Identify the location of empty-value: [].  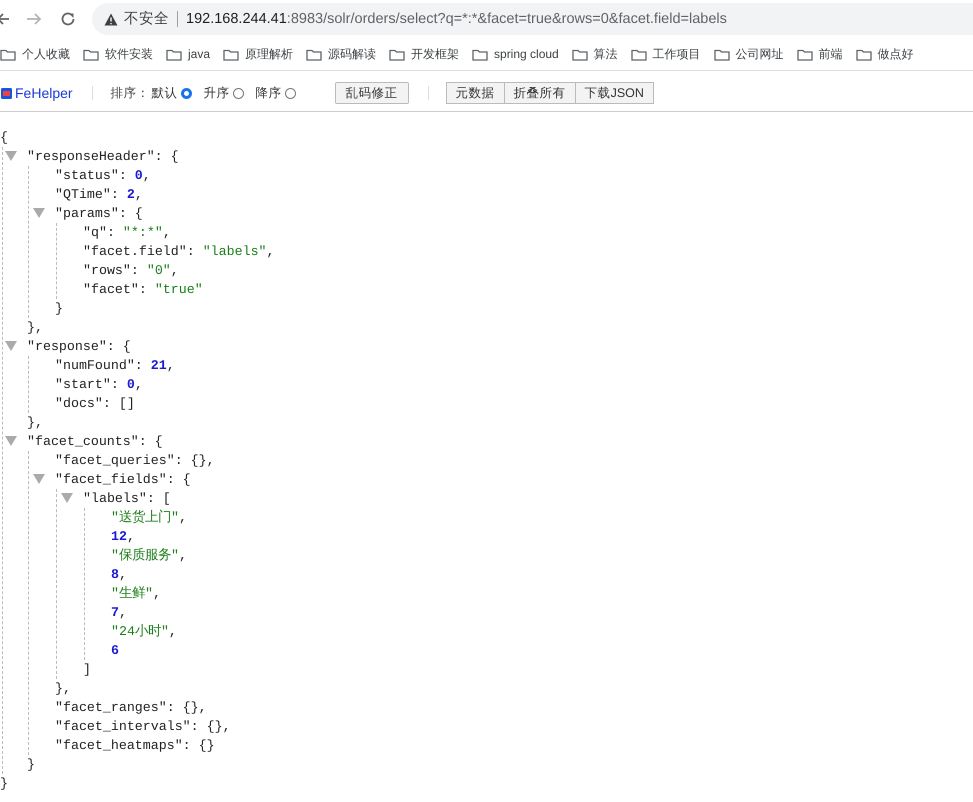
(126, 403).